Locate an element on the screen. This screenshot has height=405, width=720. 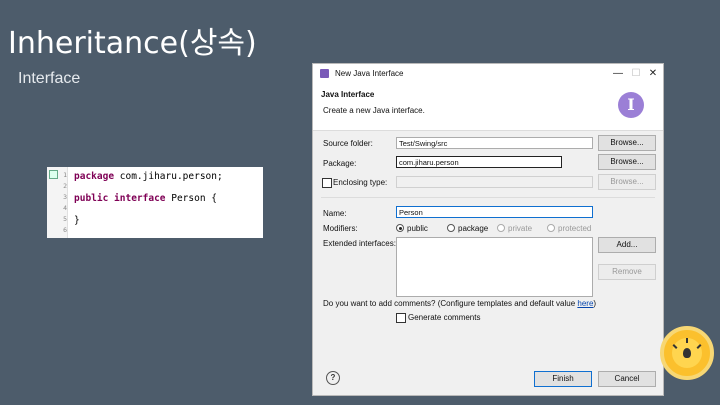
generate-comments-checkbox is located at coordinates (401, 318).